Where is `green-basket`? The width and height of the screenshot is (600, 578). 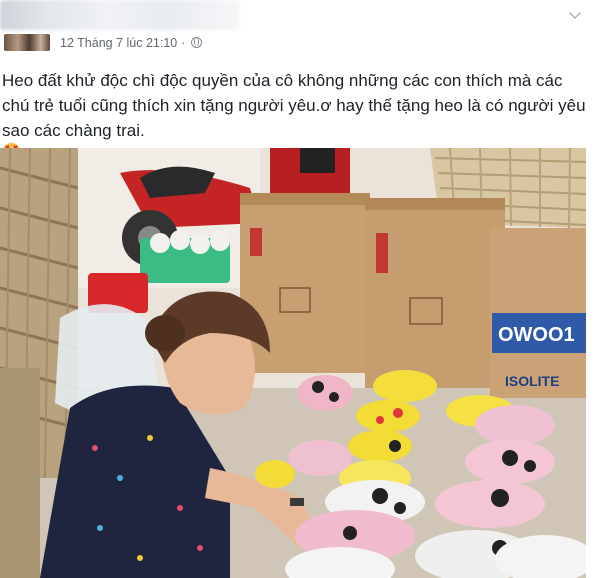
green-basket is located at coordinates (185, 256).